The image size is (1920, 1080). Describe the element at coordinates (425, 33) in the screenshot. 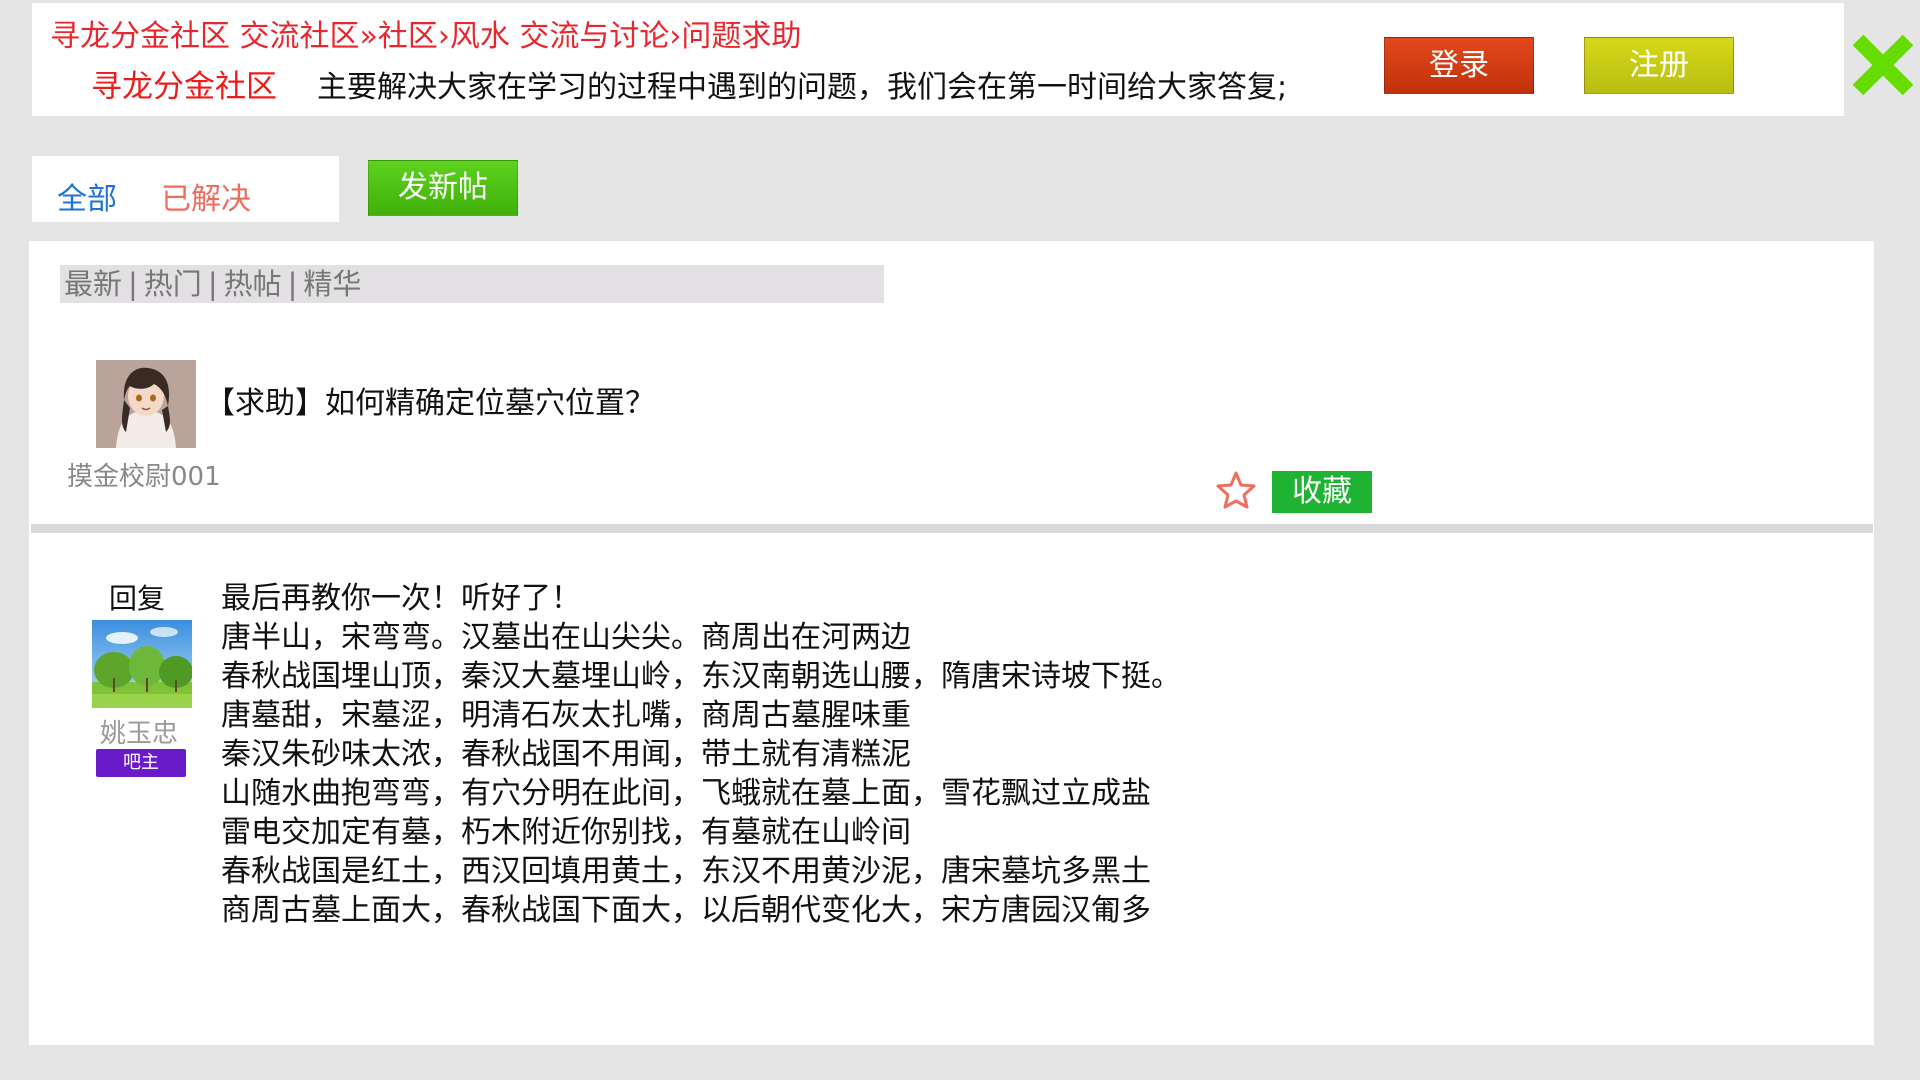

I see `breadcrumb: 寻龙分金社区 交流社区»社区›风水 交流与讨论›问题求助` at that location.